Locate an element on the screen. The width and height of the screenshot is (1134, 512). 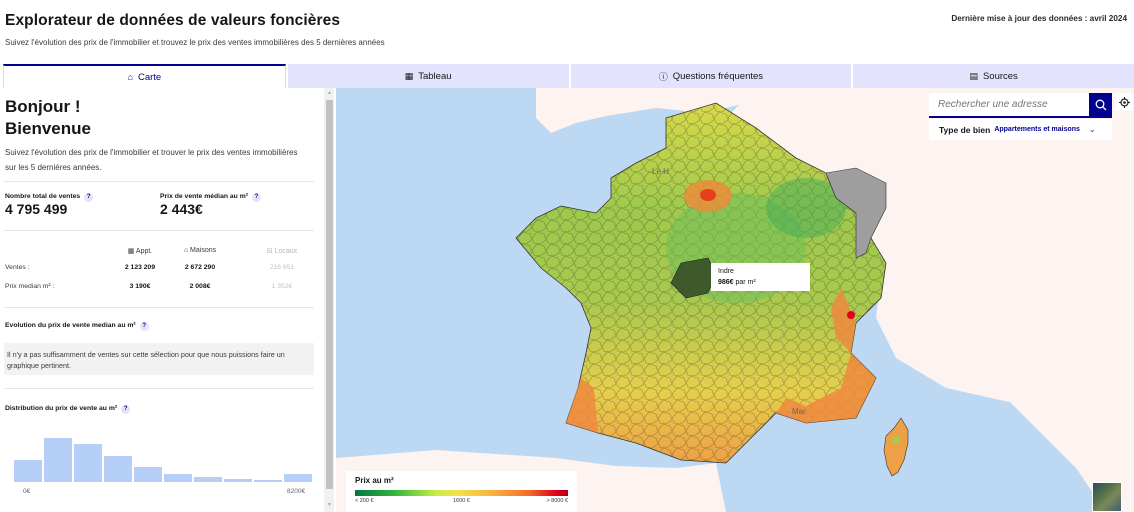
tooltip-price: 986€ par m² is located at coordinates (737, 282).